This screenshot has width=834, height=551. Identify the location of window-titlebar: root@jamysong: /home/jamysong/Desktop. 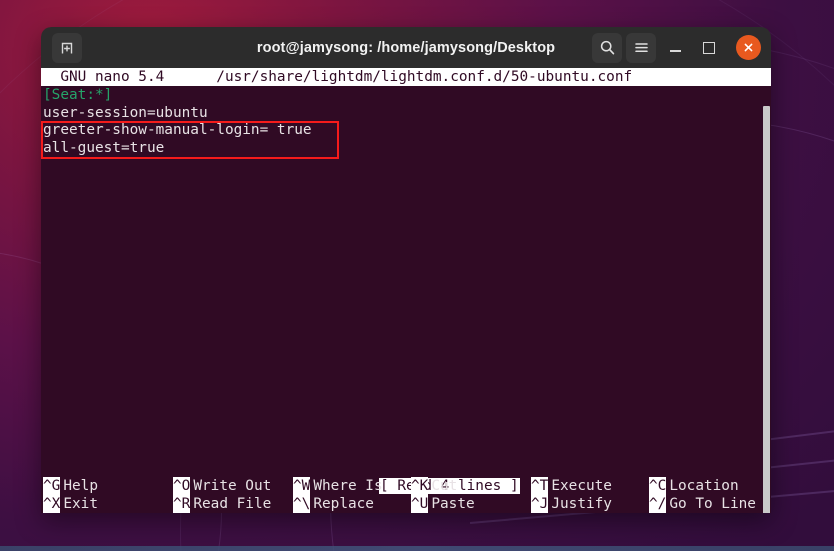
(406, 47).